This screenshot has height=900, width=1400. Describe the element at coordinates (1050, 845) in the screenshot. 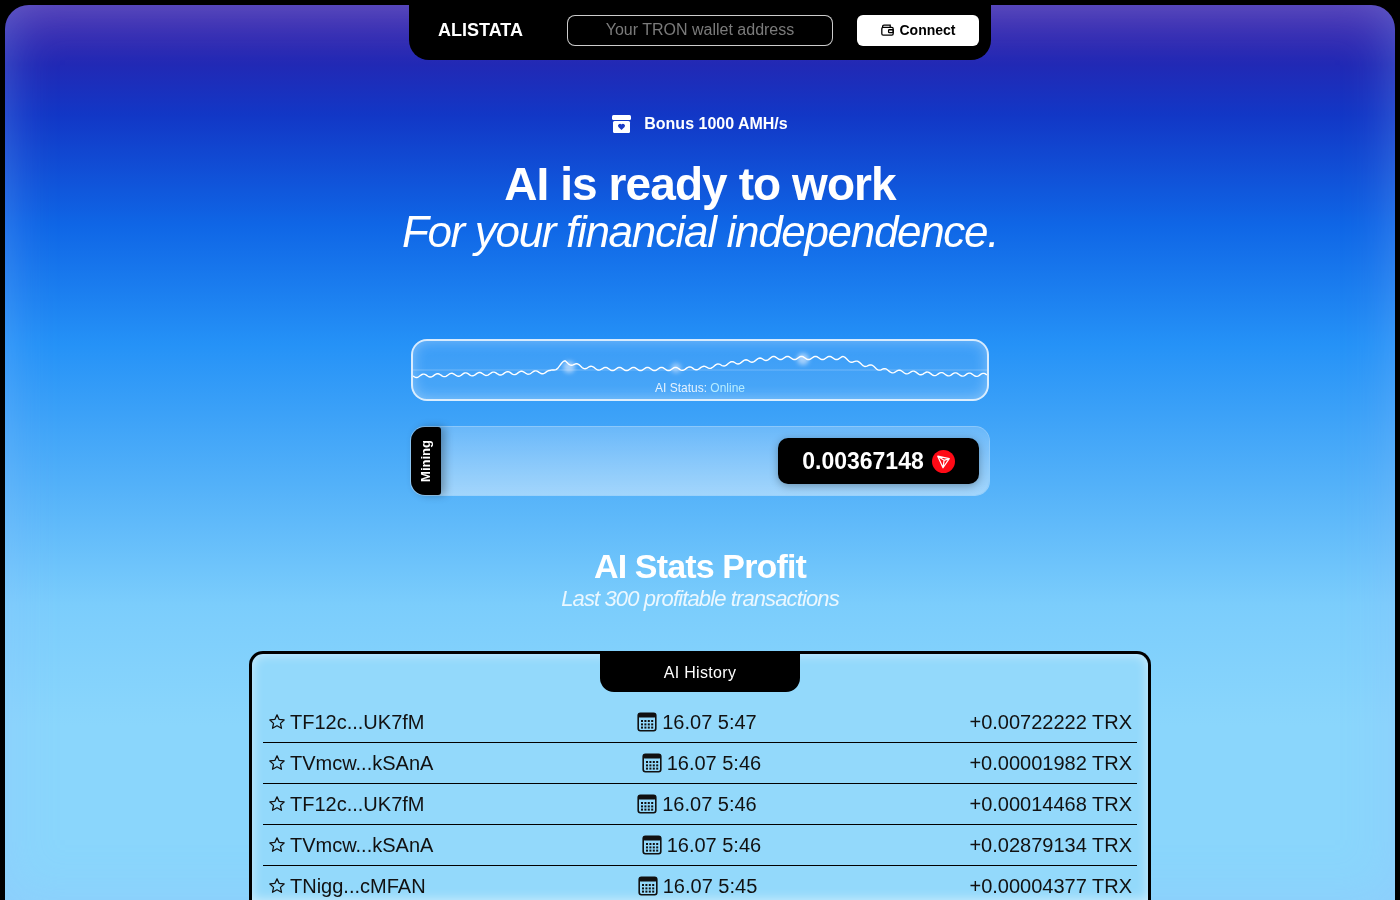

I see `profit-amount: +0.02879134 TRX` at that location.